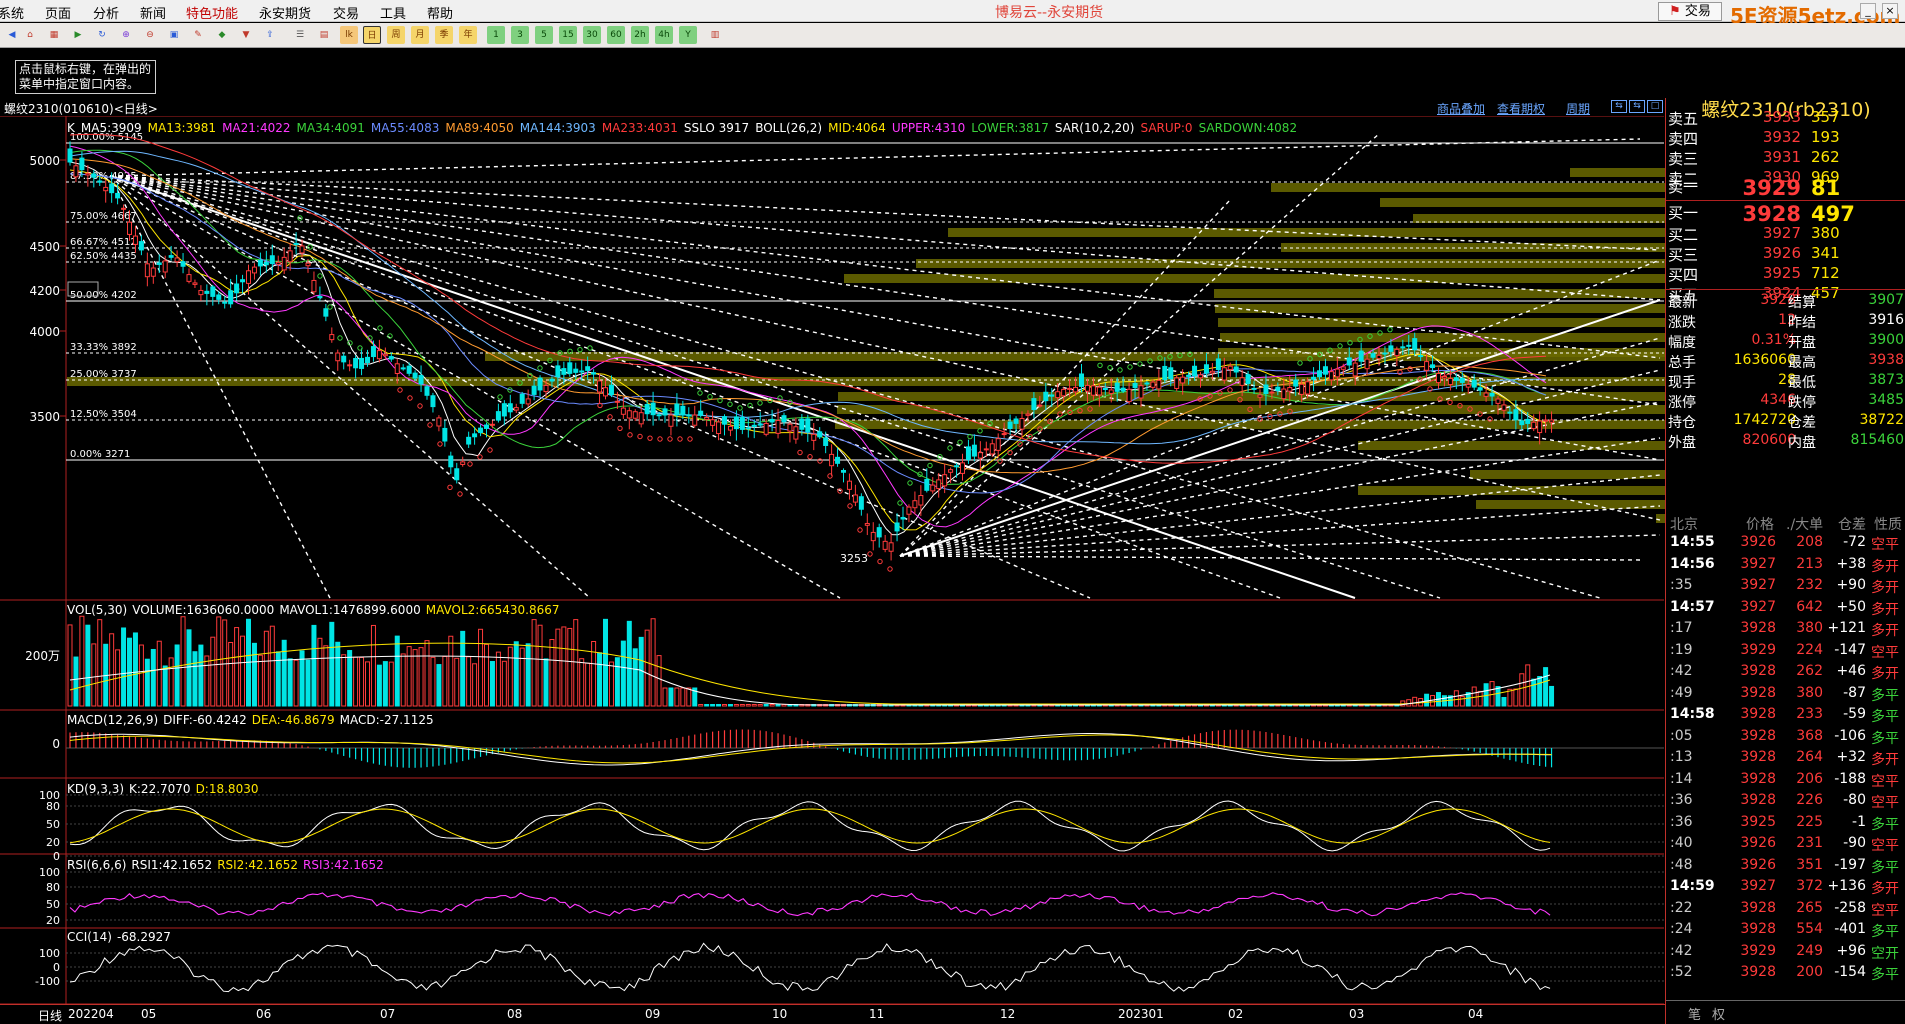 The height and width of the screenshot is (1024, 1905). Describe the element at coordinates (1785, 188) in the screenshot. I see `ask1-row: 卖一 3929 81` at that location.